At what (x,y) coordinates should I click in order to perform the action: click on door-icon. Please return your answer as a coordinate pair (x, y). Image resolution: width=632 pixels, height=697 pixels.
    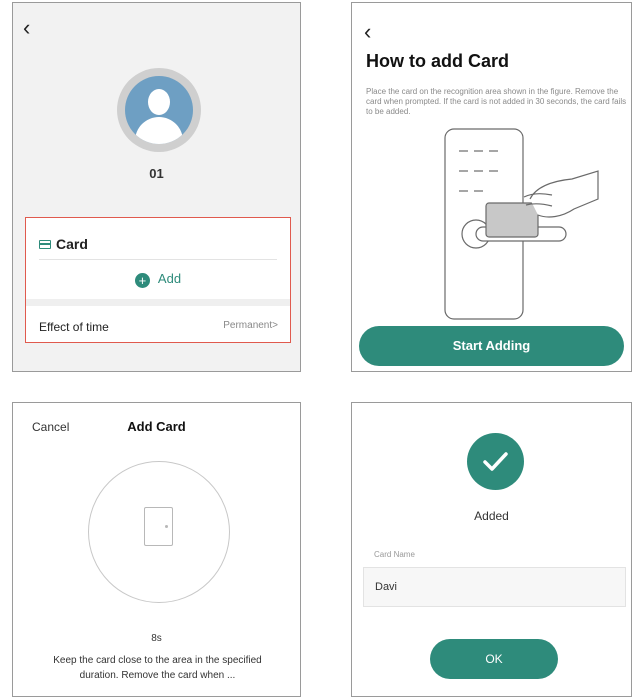
    Looking at the image, I should click on (158, 526).